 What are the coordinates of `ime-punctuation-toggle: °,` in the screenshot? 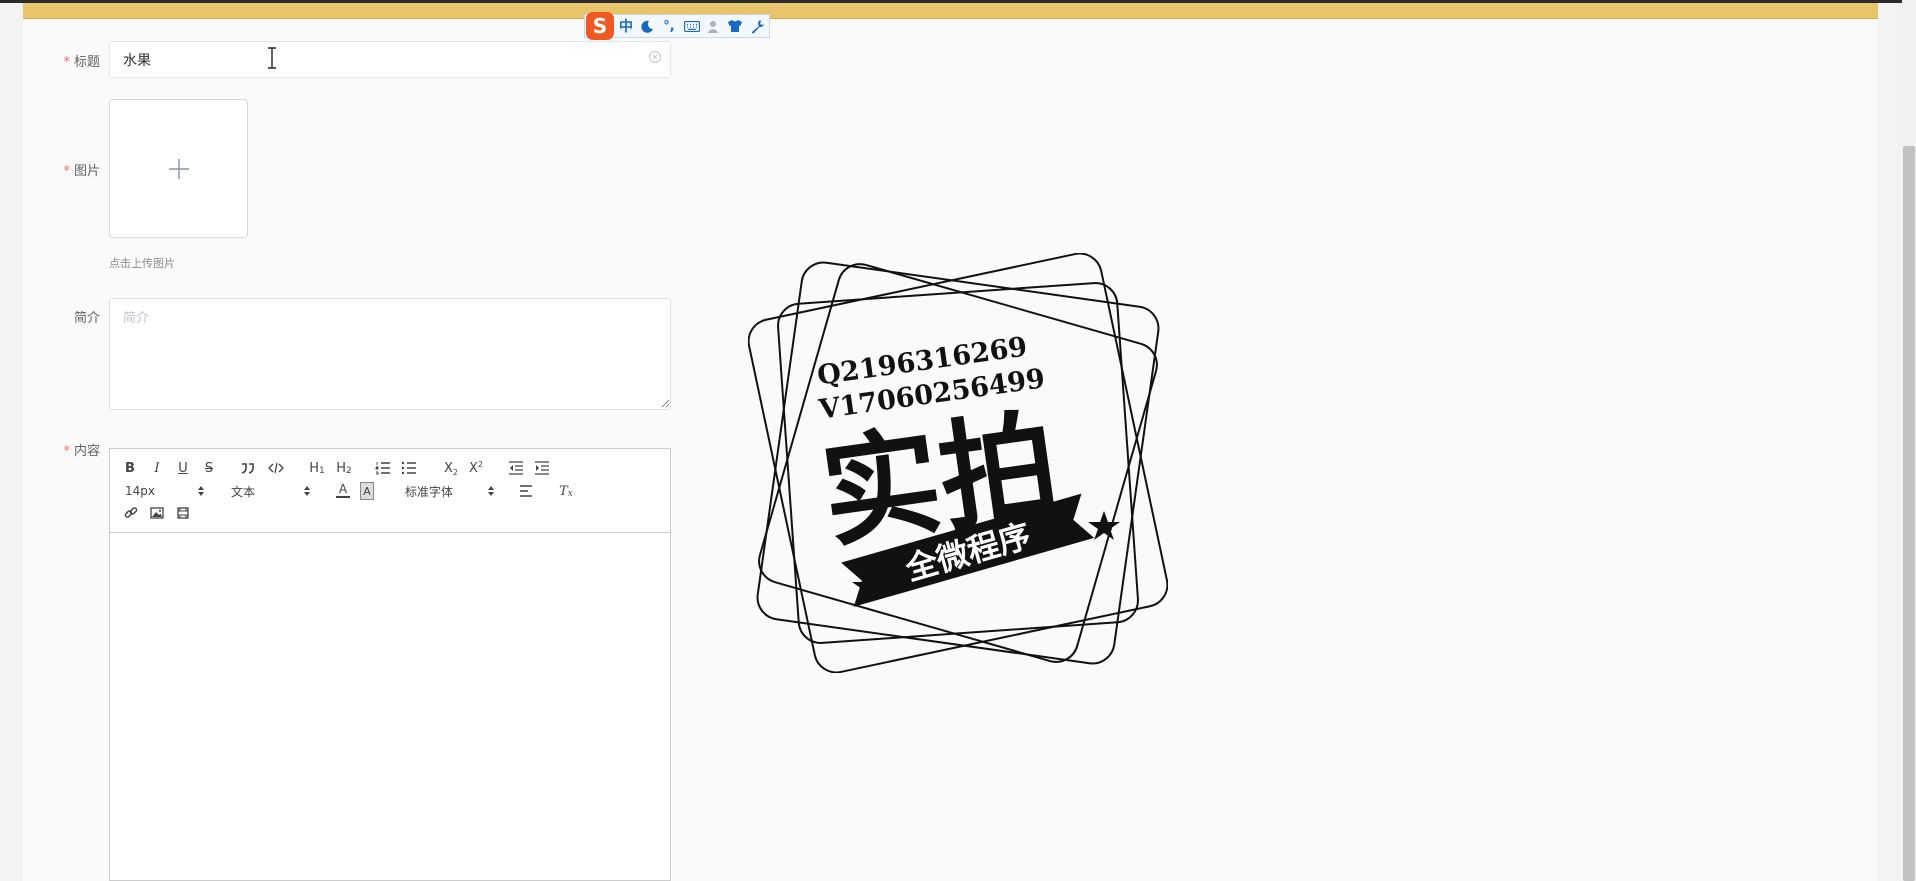 It's located at (669, 26).